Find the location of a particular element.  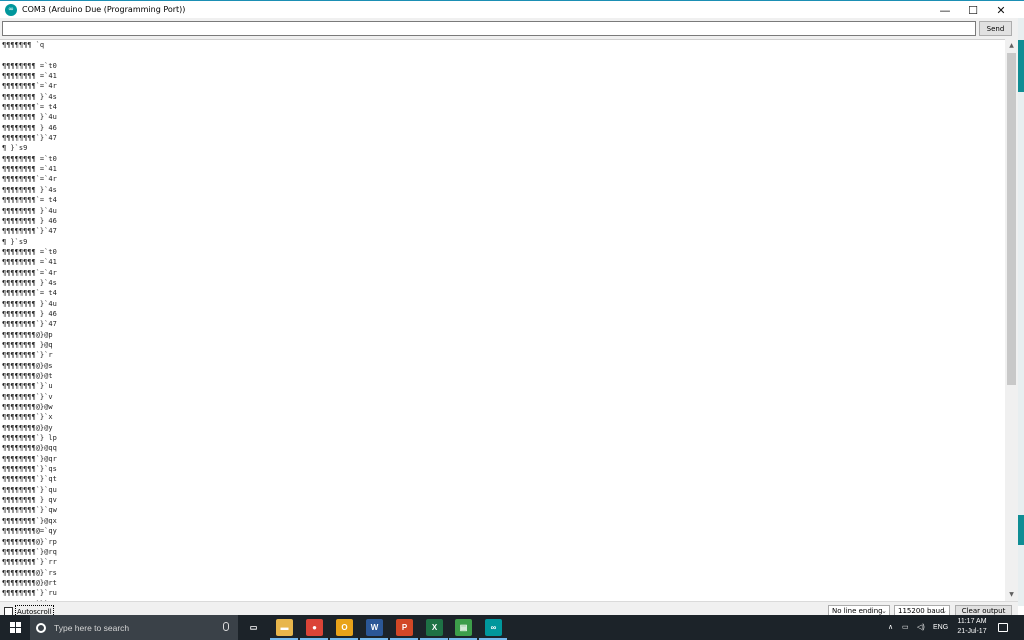

serial-input is located at coordinates (489, 28).